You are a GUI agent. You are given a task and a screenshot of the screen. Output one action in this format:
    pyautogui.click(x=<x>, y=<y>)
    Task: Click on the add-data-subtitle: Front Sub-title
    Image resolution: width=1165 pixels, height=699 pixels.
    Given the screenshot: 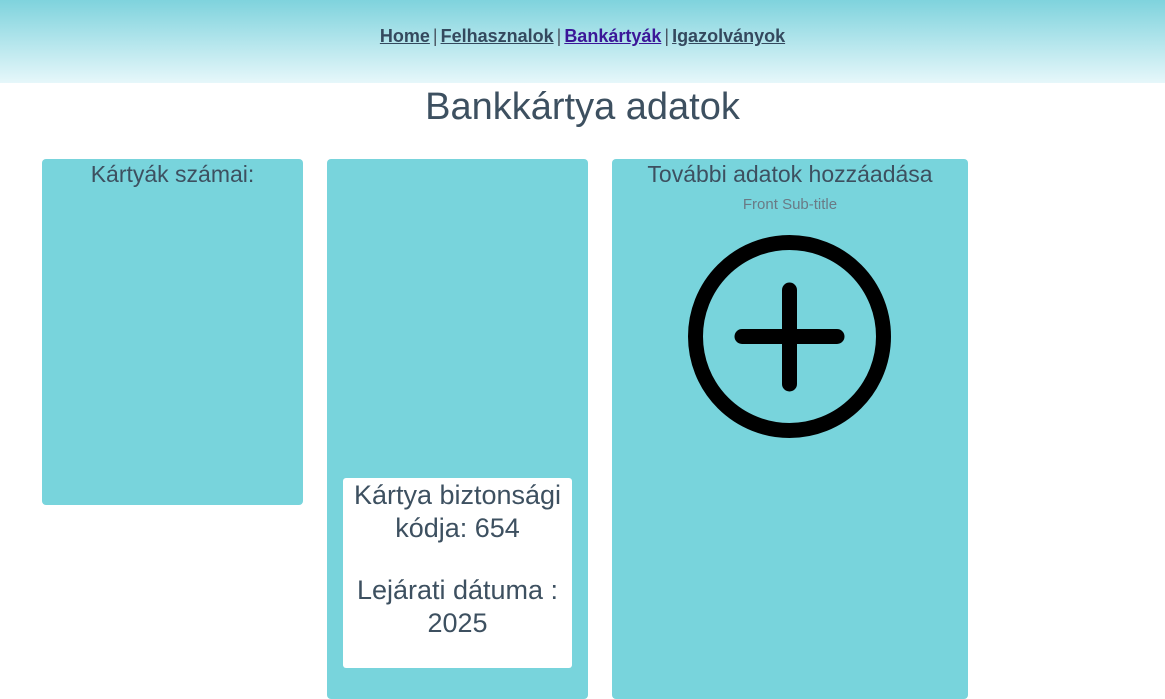 What is the action you would take?
    pyautogui.click(x=790, y=204)
    